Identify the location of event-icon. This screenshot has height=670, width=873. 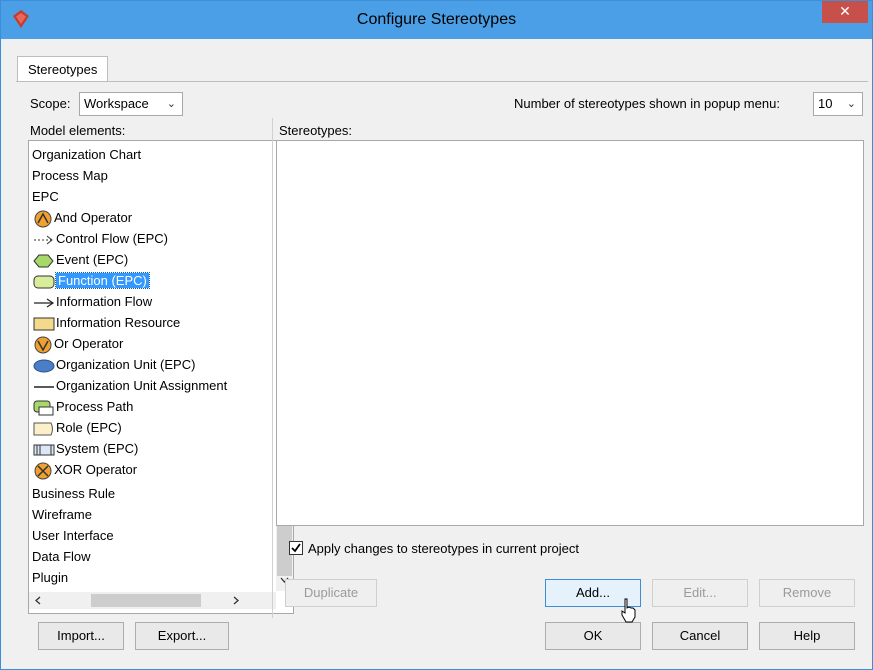
(43, 261).